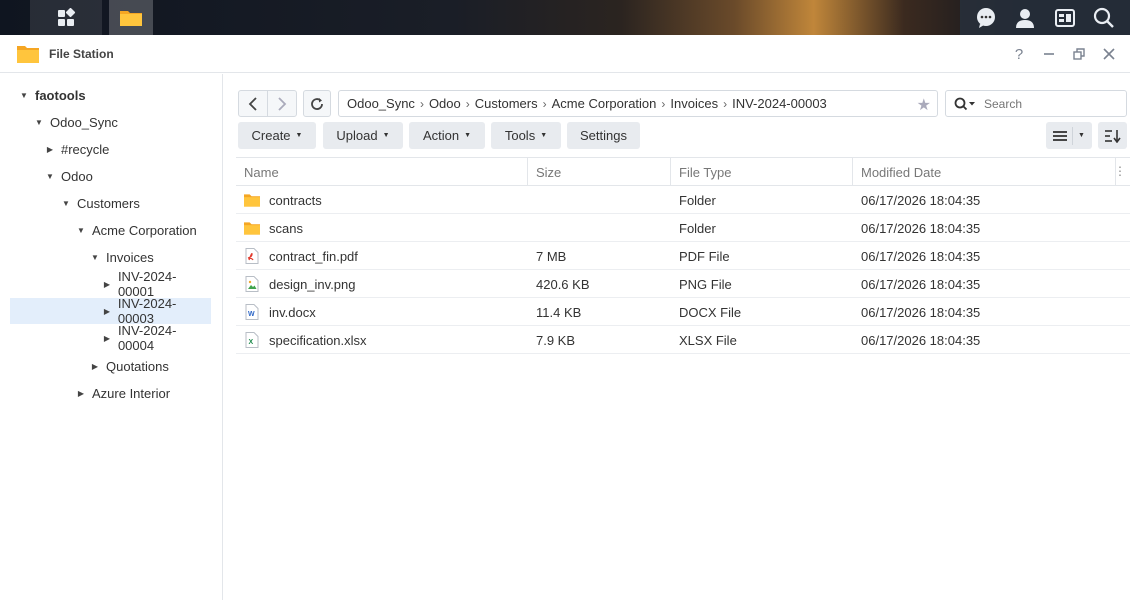 This screenshot has height=600, width=1130. I want to click on tools-button: Tools ▼, so click(526, 135).